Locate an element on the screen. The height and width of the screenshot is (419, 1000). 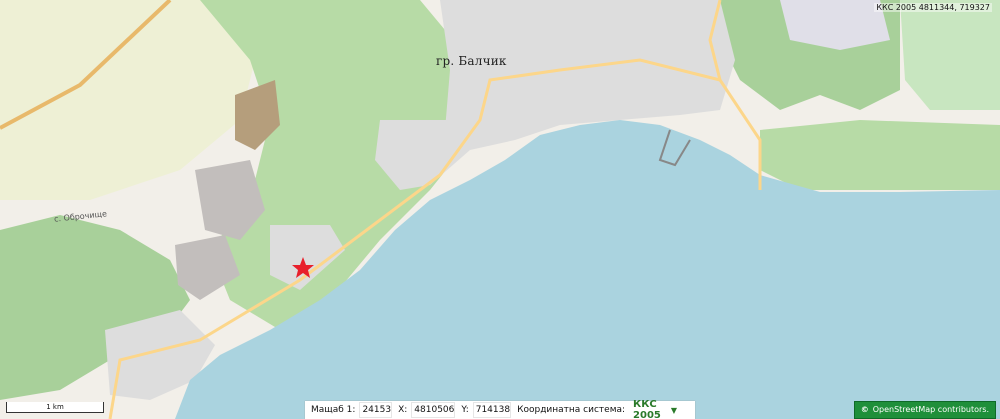
y-label: Y: is located at coordinates (465, 410).